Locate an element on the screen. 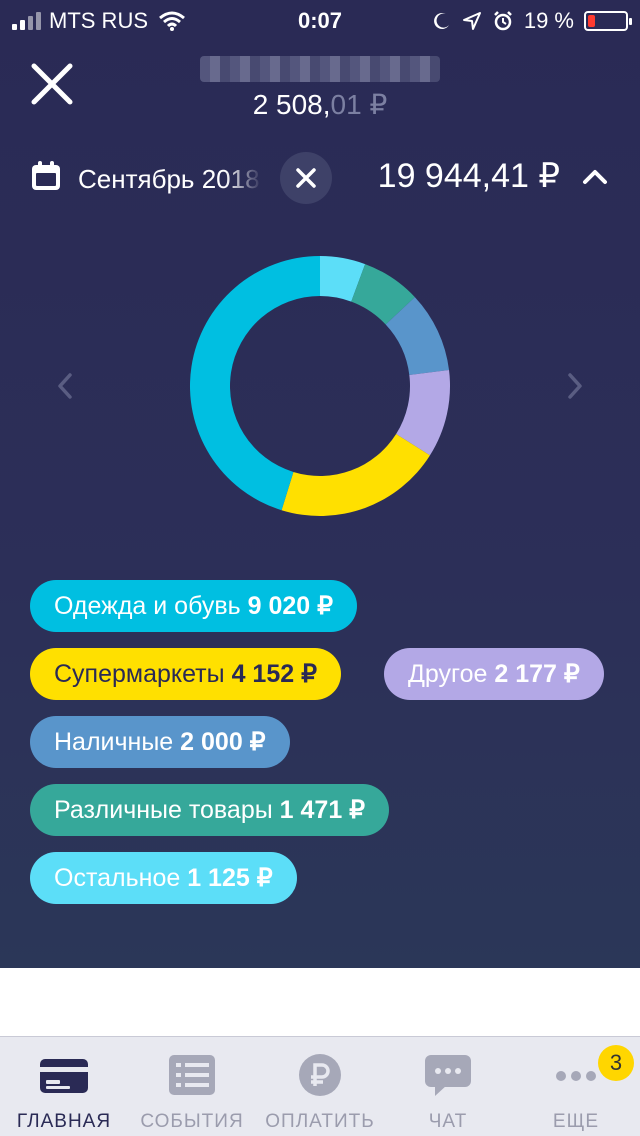 The image size is (640, 1136). category-name: Одежда и обувь is located at coordinates (147, 606).